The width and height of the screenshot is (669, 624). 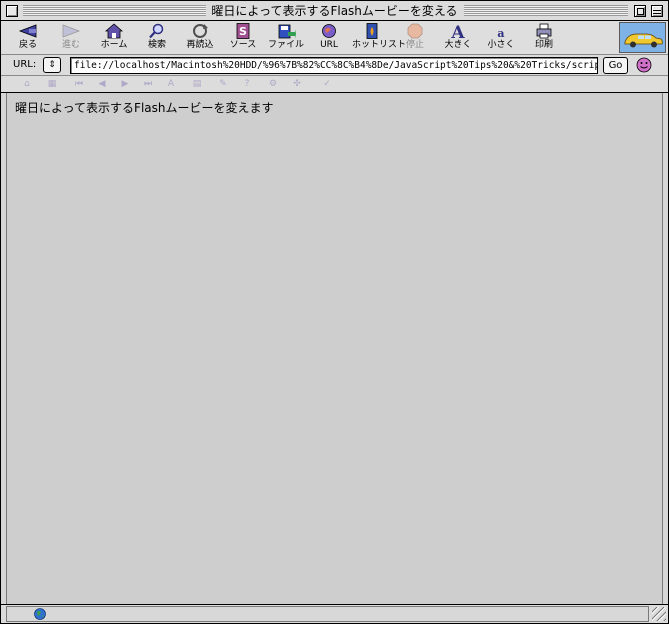 I want to click on url-globe-icon, so click(x=329, y=31).